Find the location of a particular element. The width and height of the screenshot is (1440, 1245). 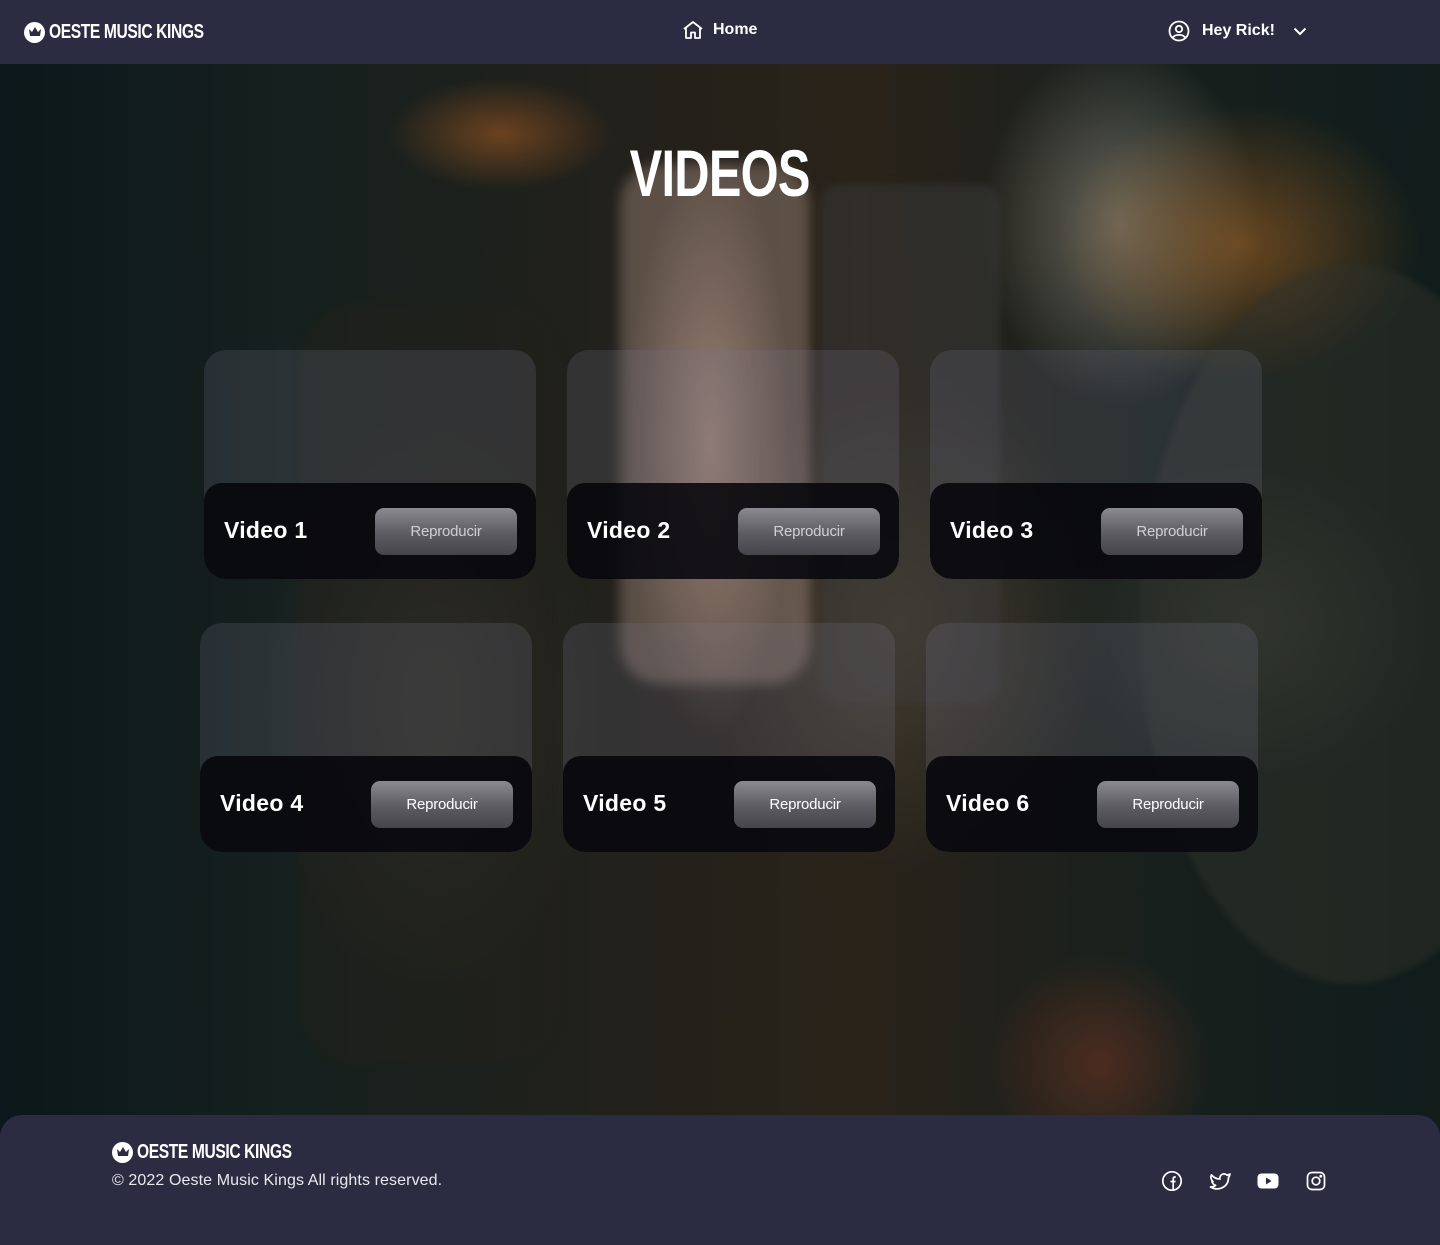

top-navbar: OESTE MUSIC KINGS Home Hey Rick! is located at coordinates (720, 32).